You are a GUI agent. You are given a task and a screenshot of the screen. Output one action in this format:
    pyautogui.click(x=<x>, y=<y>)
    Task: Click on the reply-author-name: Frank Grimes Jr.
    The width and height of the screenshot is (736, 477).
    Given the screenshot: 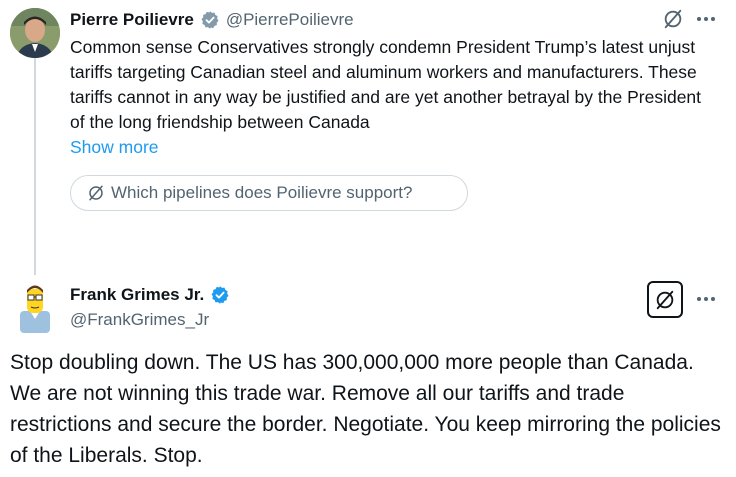 What is the action you would take?
    pyautogui.click(x=137, y=295)
    